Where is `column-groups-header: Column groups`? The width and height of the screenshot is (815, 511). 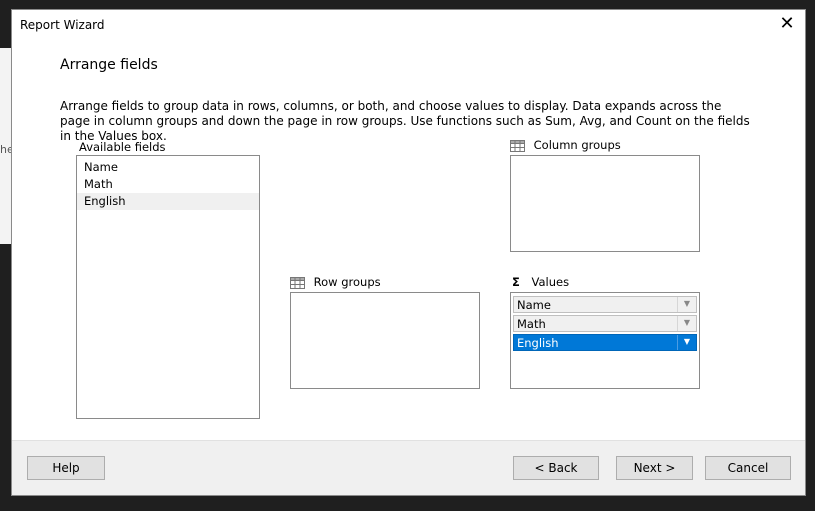
column-groups-header: Column groups is located at coordinates (565, 145).